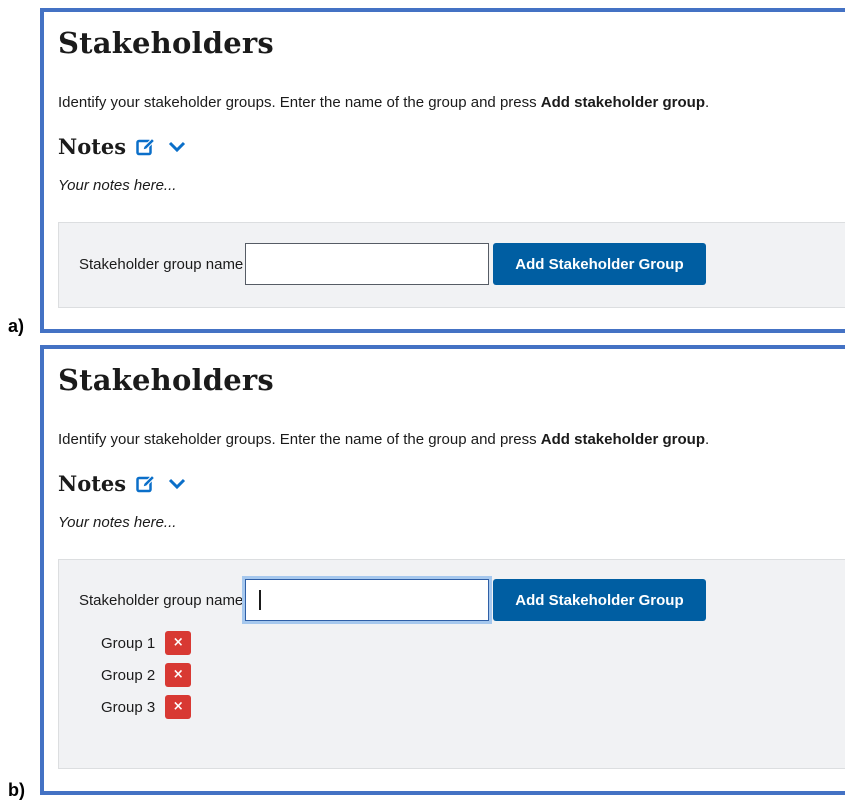  What do you see at coordinates (260, 600) in the screenshot?
I see `text-cursor` at bounding box center [260, 600].